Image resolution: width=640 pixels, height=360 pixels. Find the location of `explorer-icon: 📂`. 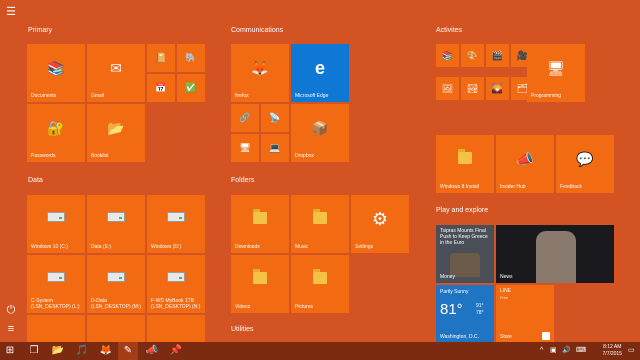

explorer-icon: 📂 is located at coordinates (58, 351).